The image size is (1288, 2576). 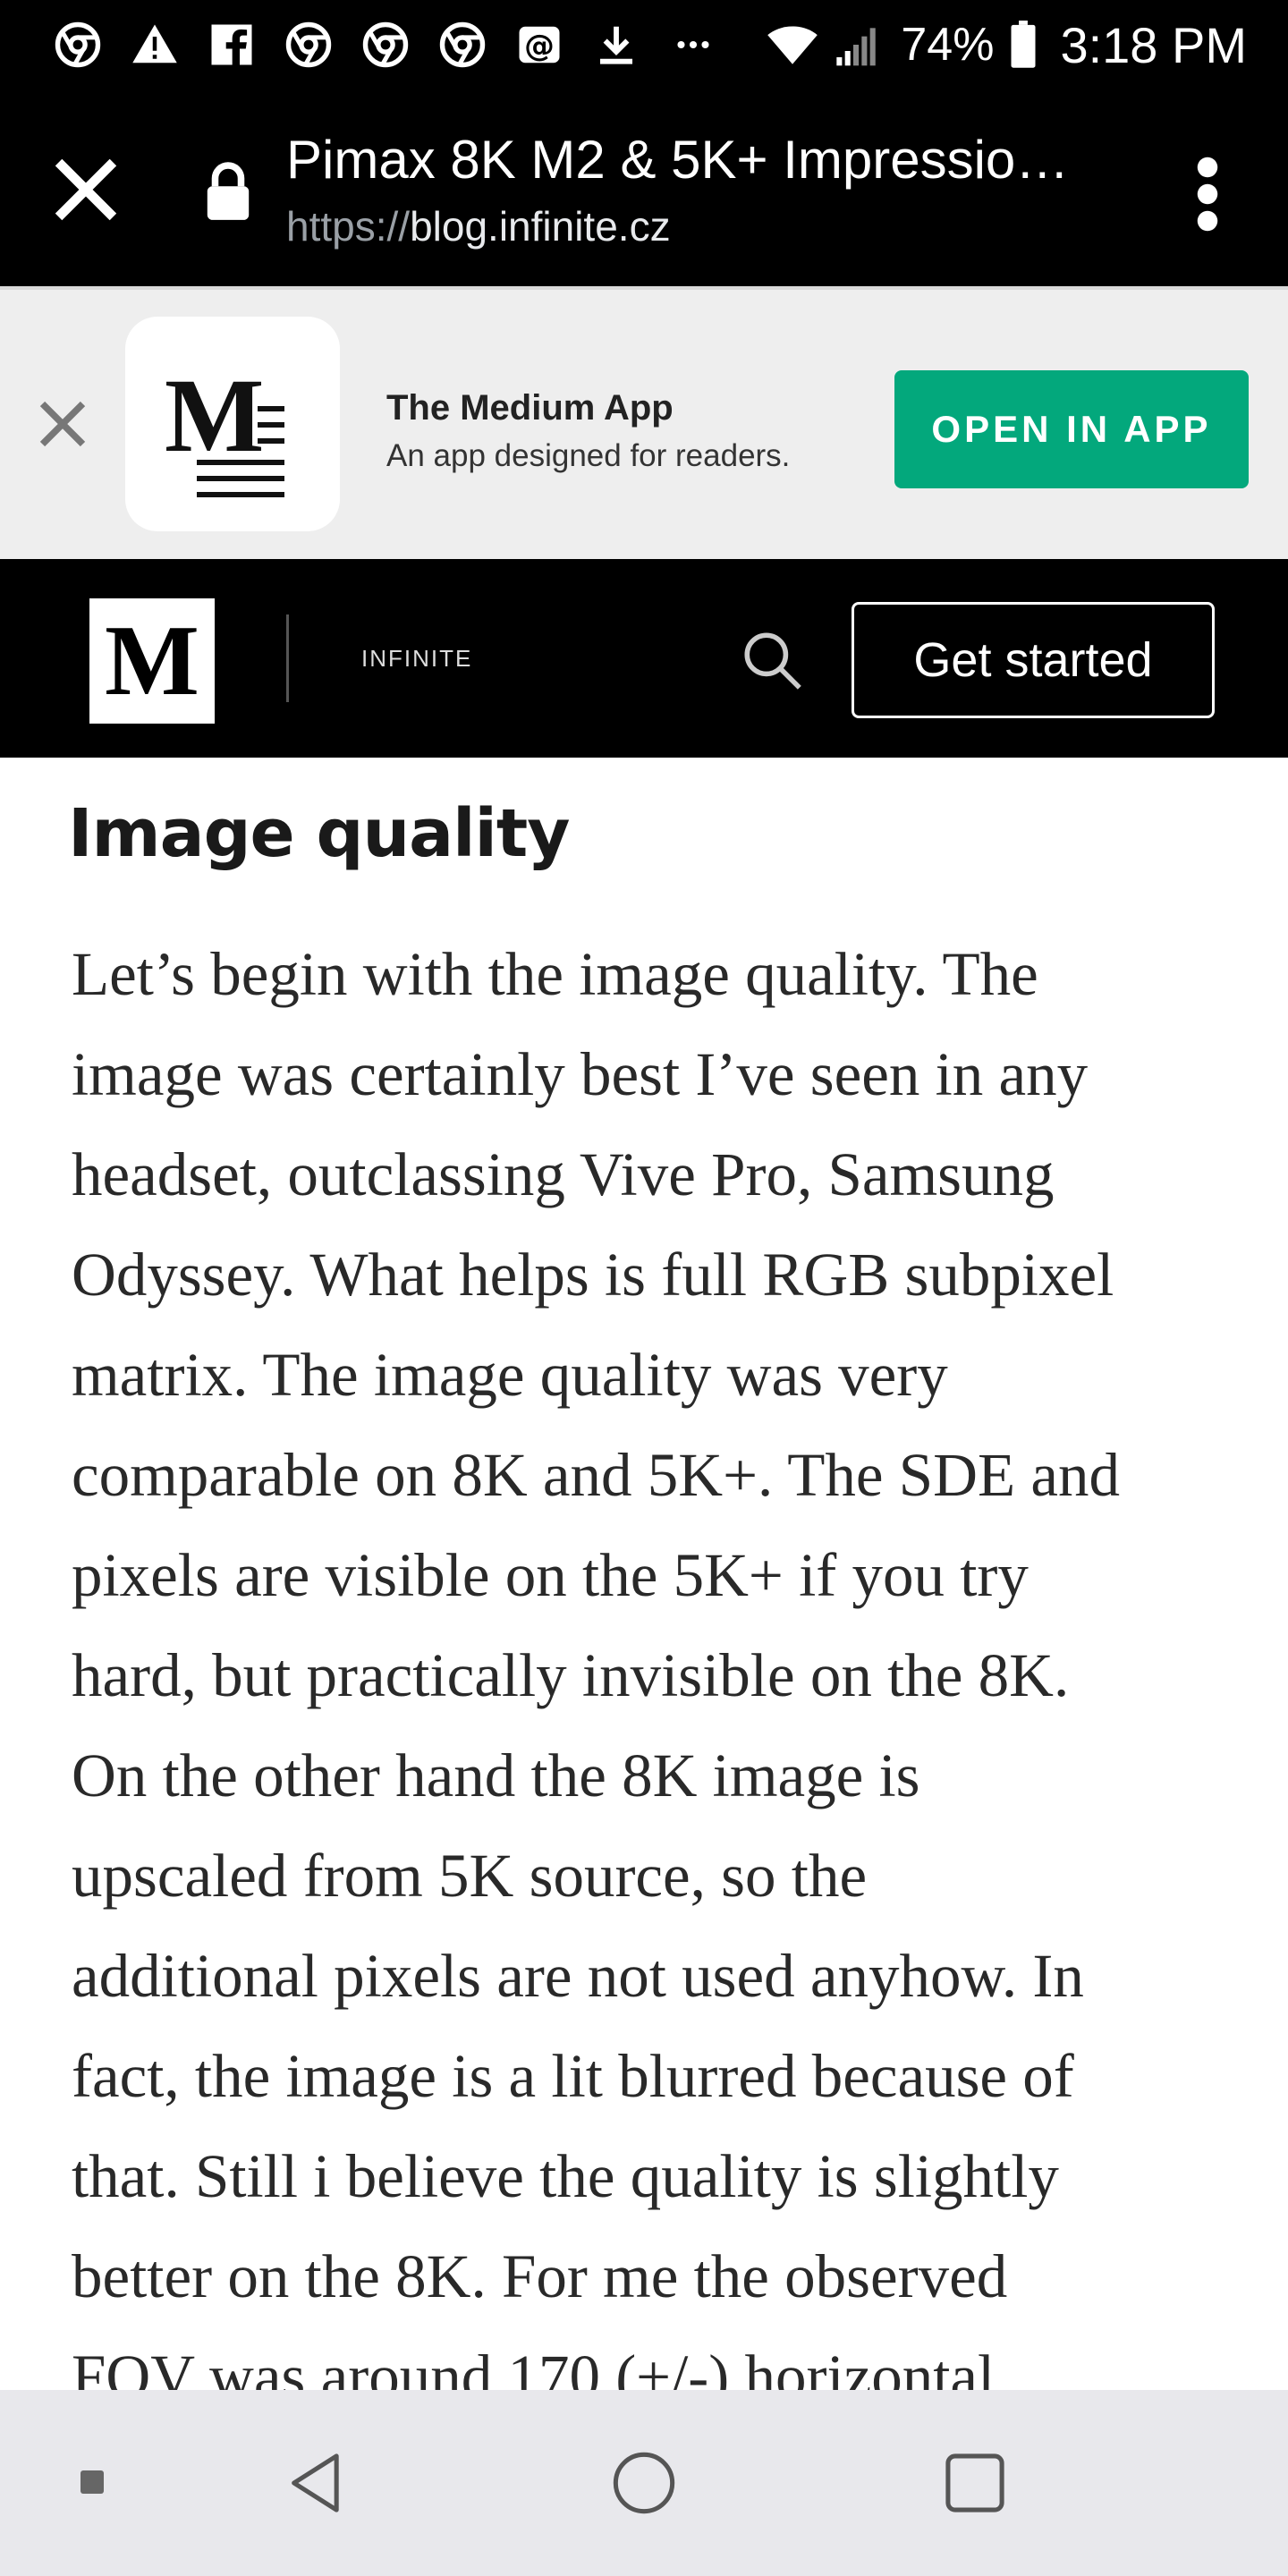 I want to click on banner-app-subtitle: An app designed for readers., so click(x=588, y=455).